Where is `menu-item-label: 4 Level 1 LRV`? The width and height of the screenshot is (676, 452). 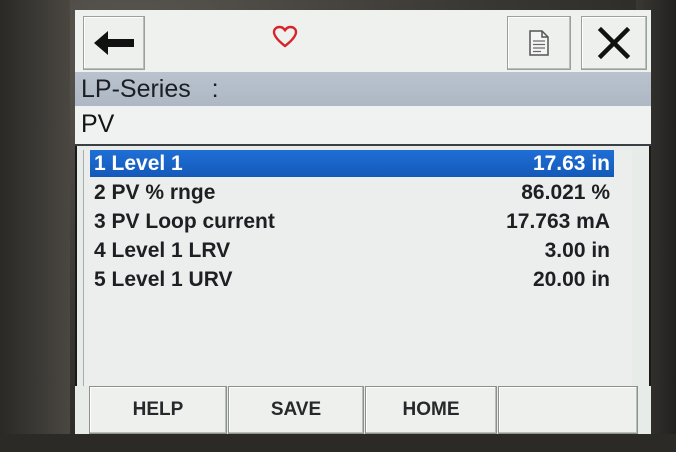 menu-item-label: 4 Level 1 LRV is located at coordinates (162, 250).